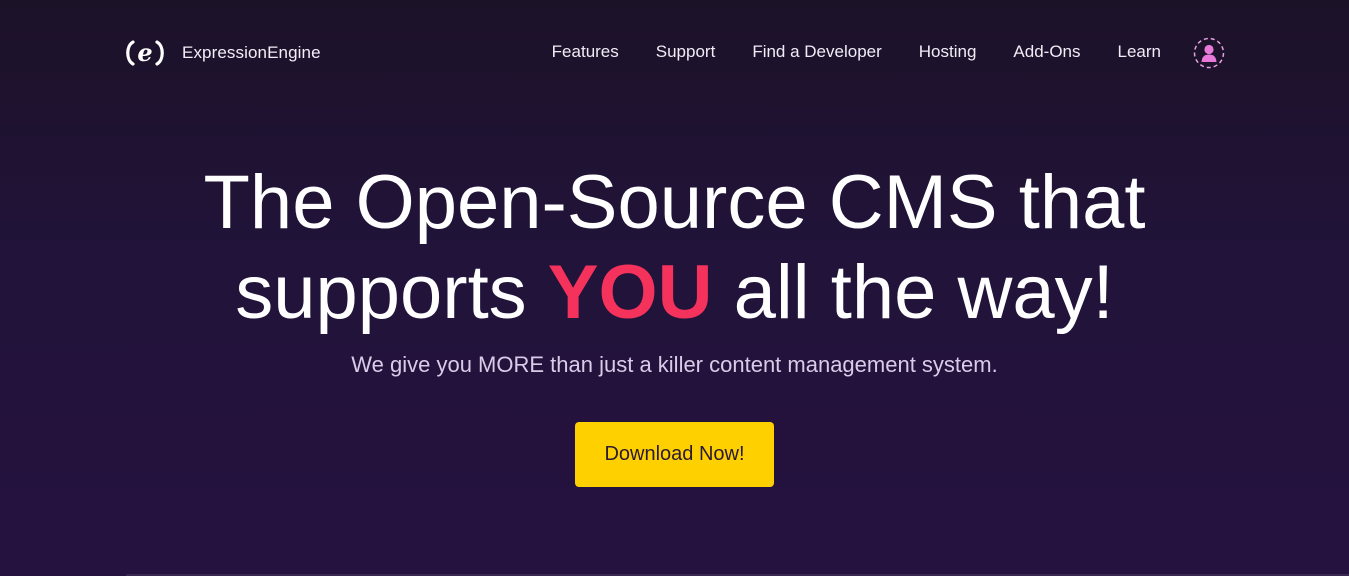 The width and height of the screenshot is (1349, 576). What do you see at coordinates (251, 52) in the screenshot?
I see `brand-name: ExpressionEngine` at bounding box center [251, 52].